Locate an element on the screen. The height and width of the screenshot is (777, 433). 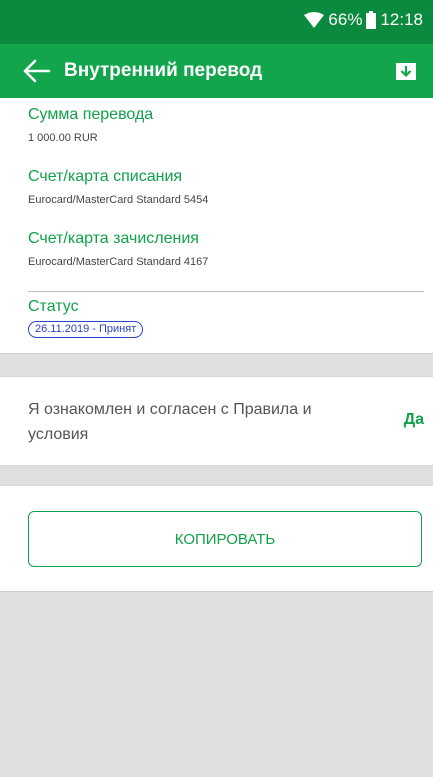
status-bar: 66% 12:18 is located at coordinates (216, 22).